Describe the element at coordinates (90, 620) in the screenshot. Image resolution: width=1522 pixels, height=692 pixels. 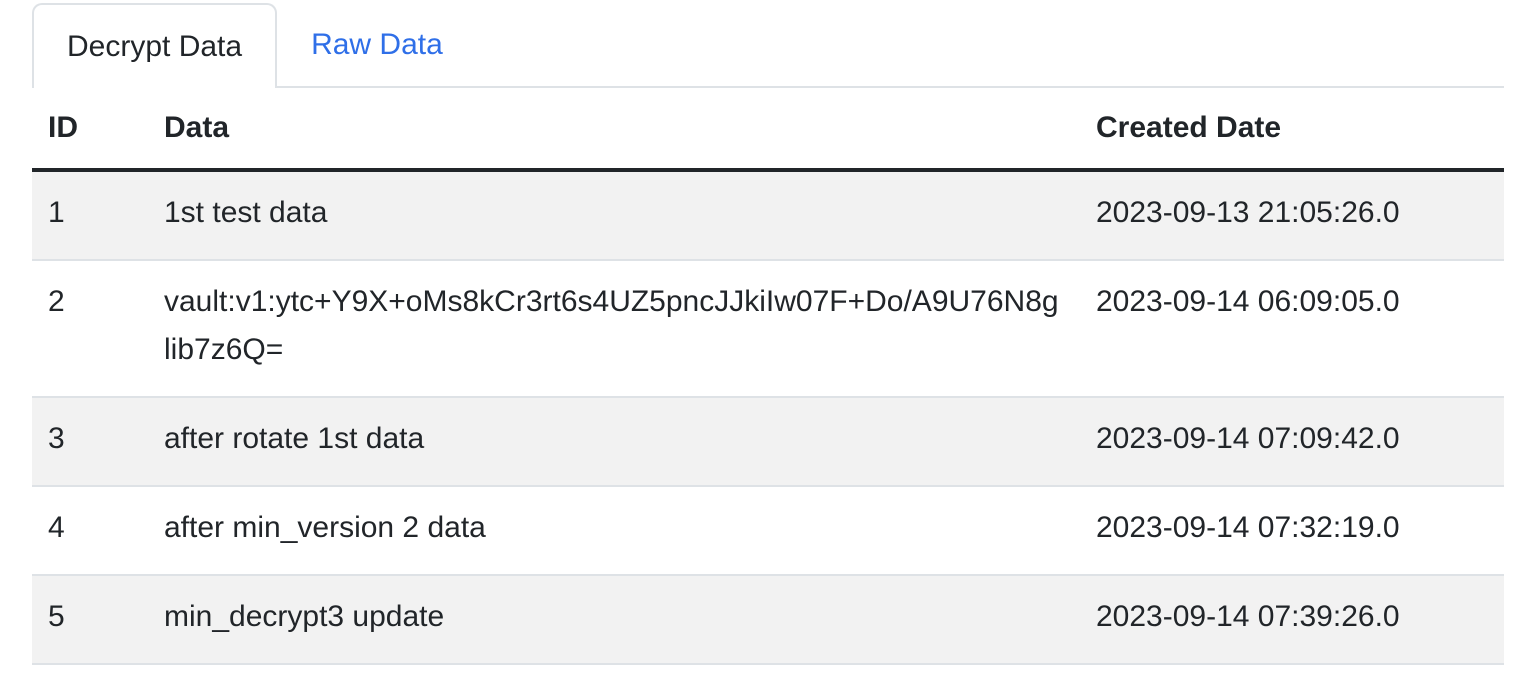
I see `cell-id: 5` at that location.